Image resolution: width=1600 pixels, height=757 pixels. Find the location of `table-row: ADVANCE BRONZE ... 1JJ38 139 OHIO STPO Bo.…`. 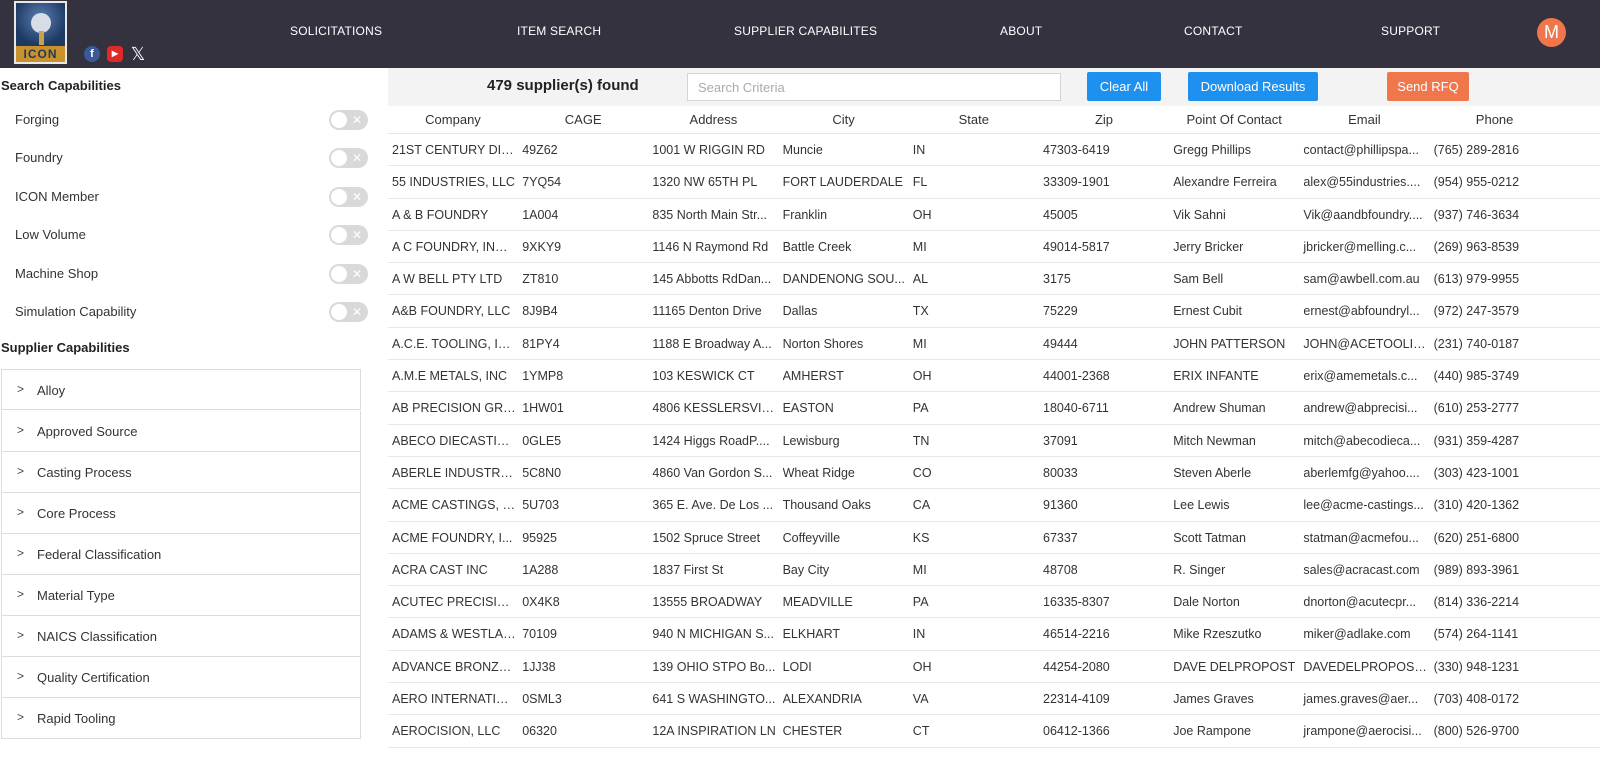

table-row: ADVANCE BRONZE ... 1JJ38 139 OHIO STPO Bo.… is located at coordinates (994, 667).